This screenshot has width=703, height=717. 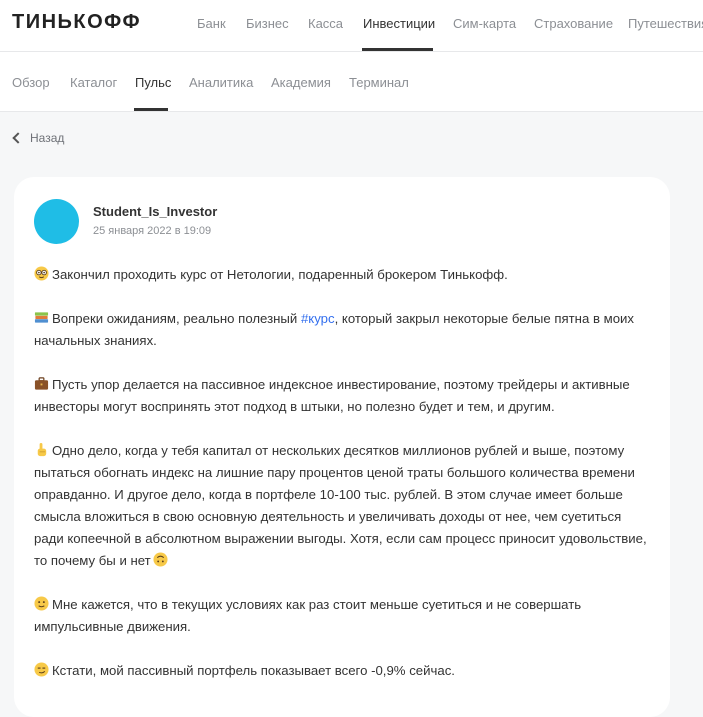 I want to click on post-date: 25 января 2022 в 19:09, so click(x=152, y=231).